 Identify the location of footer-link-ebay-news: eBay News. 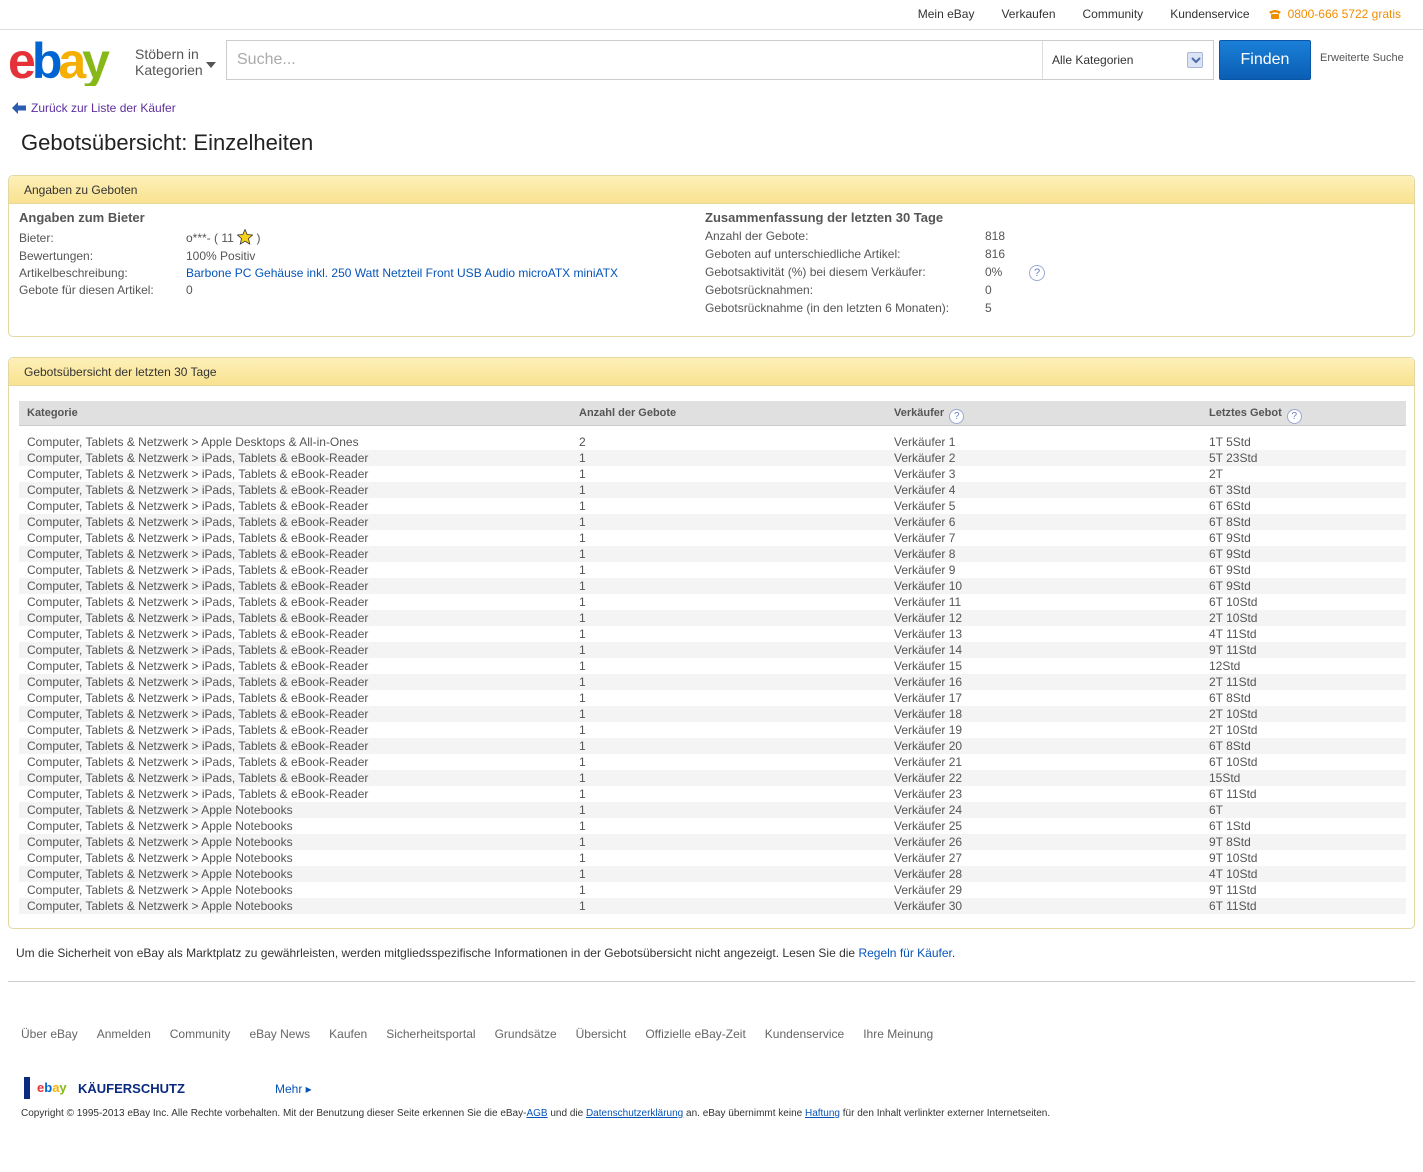
(279, 1034).